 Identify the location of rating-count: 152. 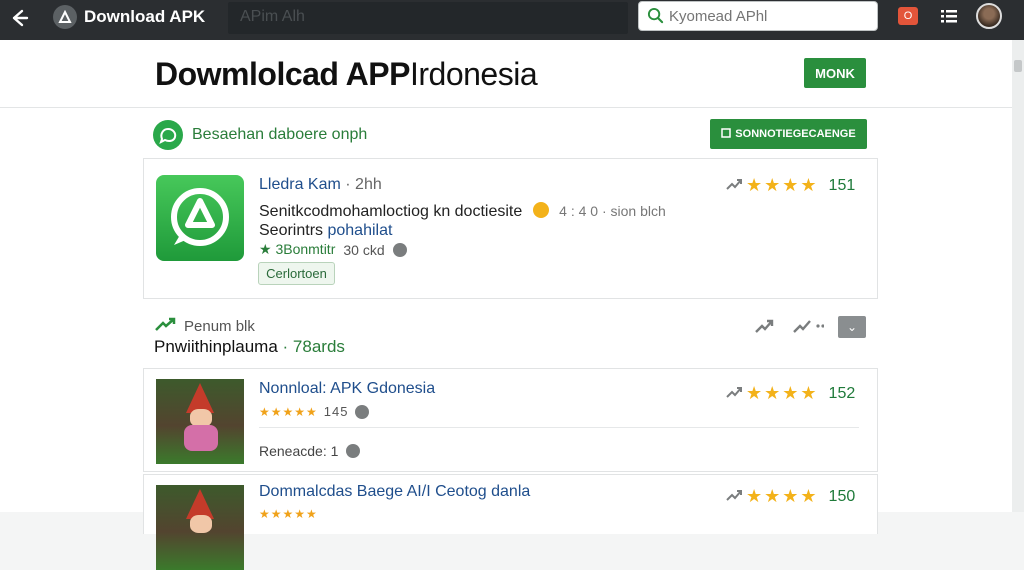
(842, 393).